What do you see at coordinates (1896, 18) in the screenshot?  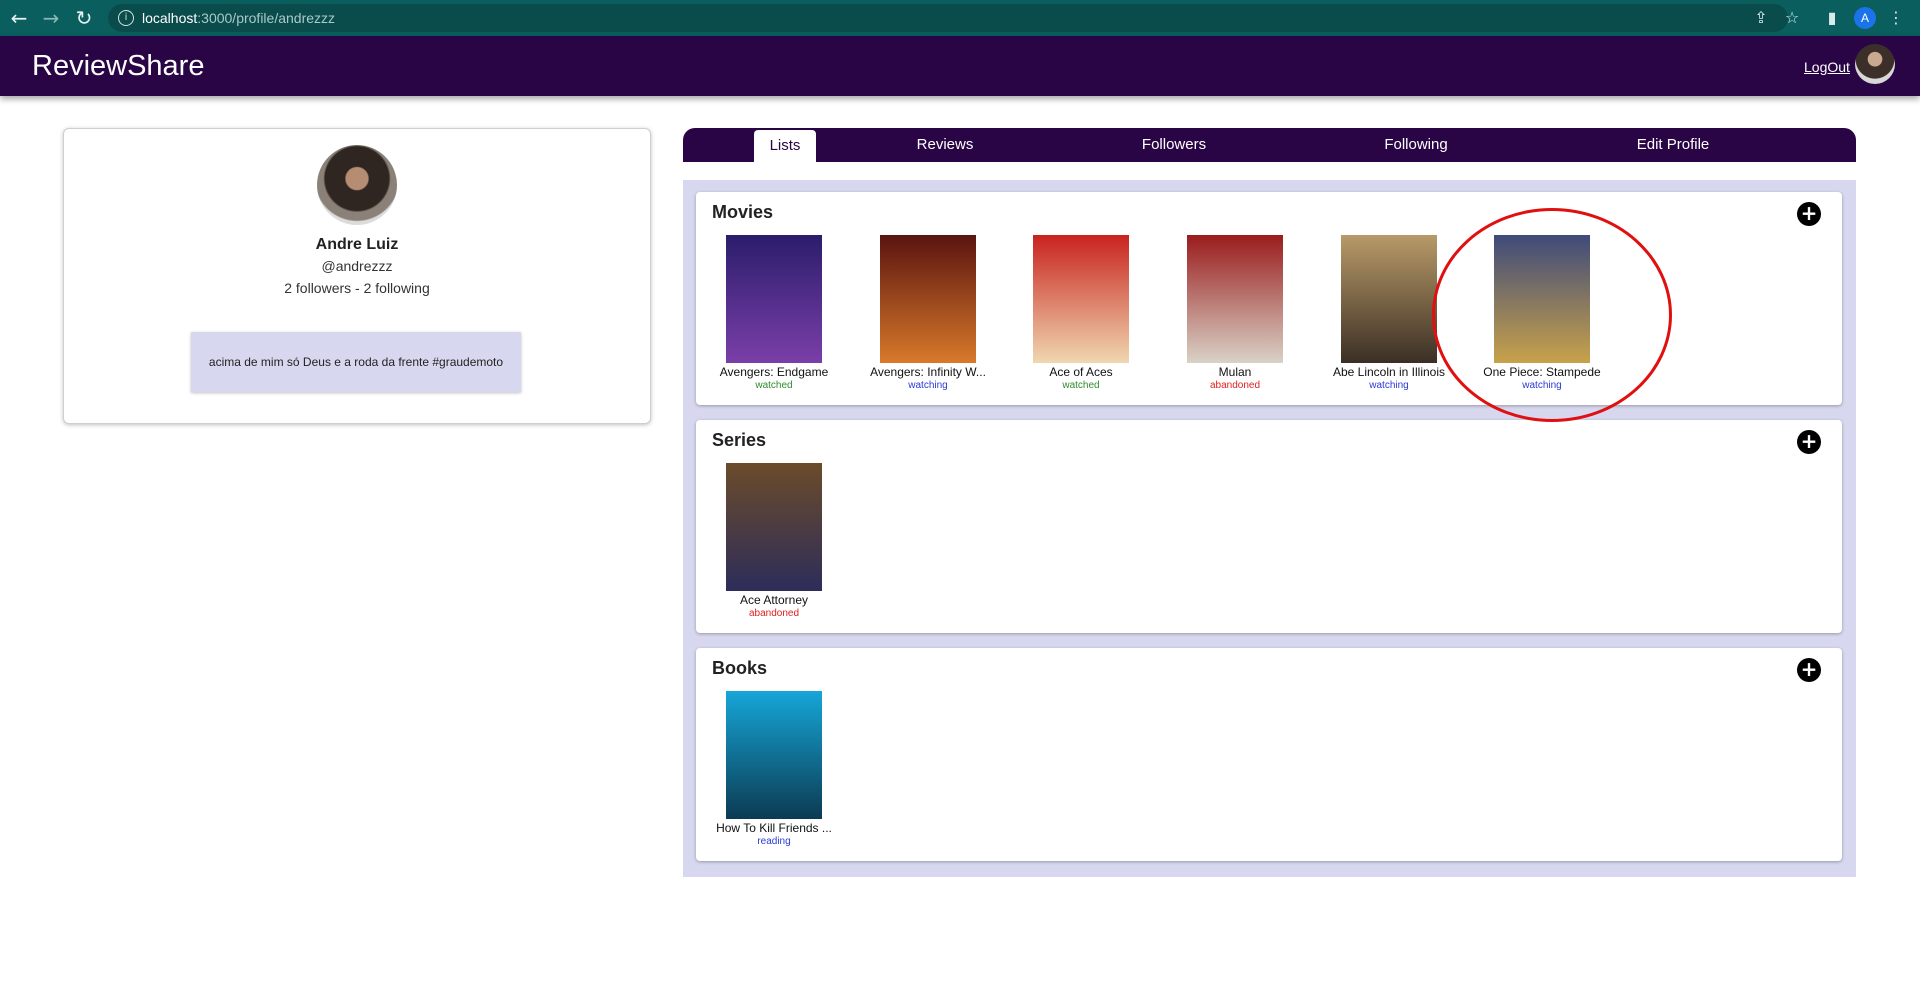 I see `browser-menu-icon: ⋮` at bounding box center [1896, 18].